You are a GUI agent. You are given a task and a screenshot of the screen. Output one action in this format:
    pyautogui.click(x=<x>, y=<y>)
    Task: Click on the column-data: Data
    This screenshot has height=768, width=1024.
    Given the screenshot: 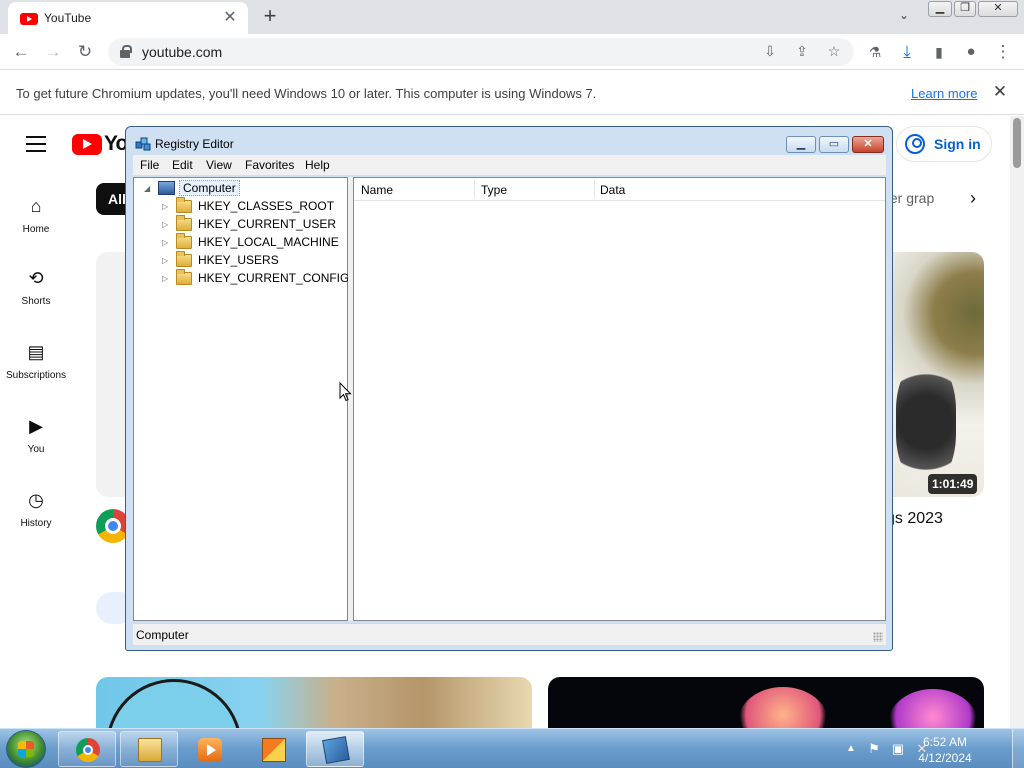 What is the action you would take?
    pyautogui.click(x=612, y=190)
    